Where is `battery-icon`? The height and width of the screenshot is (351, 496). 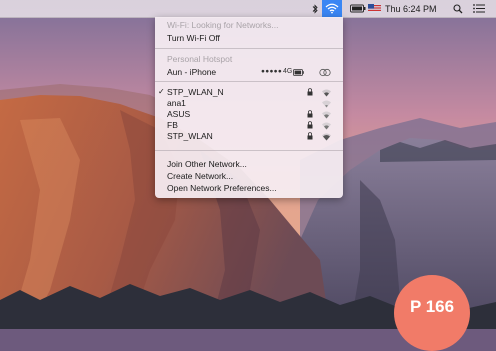 battery-icon is located at coordinates (358, 8).